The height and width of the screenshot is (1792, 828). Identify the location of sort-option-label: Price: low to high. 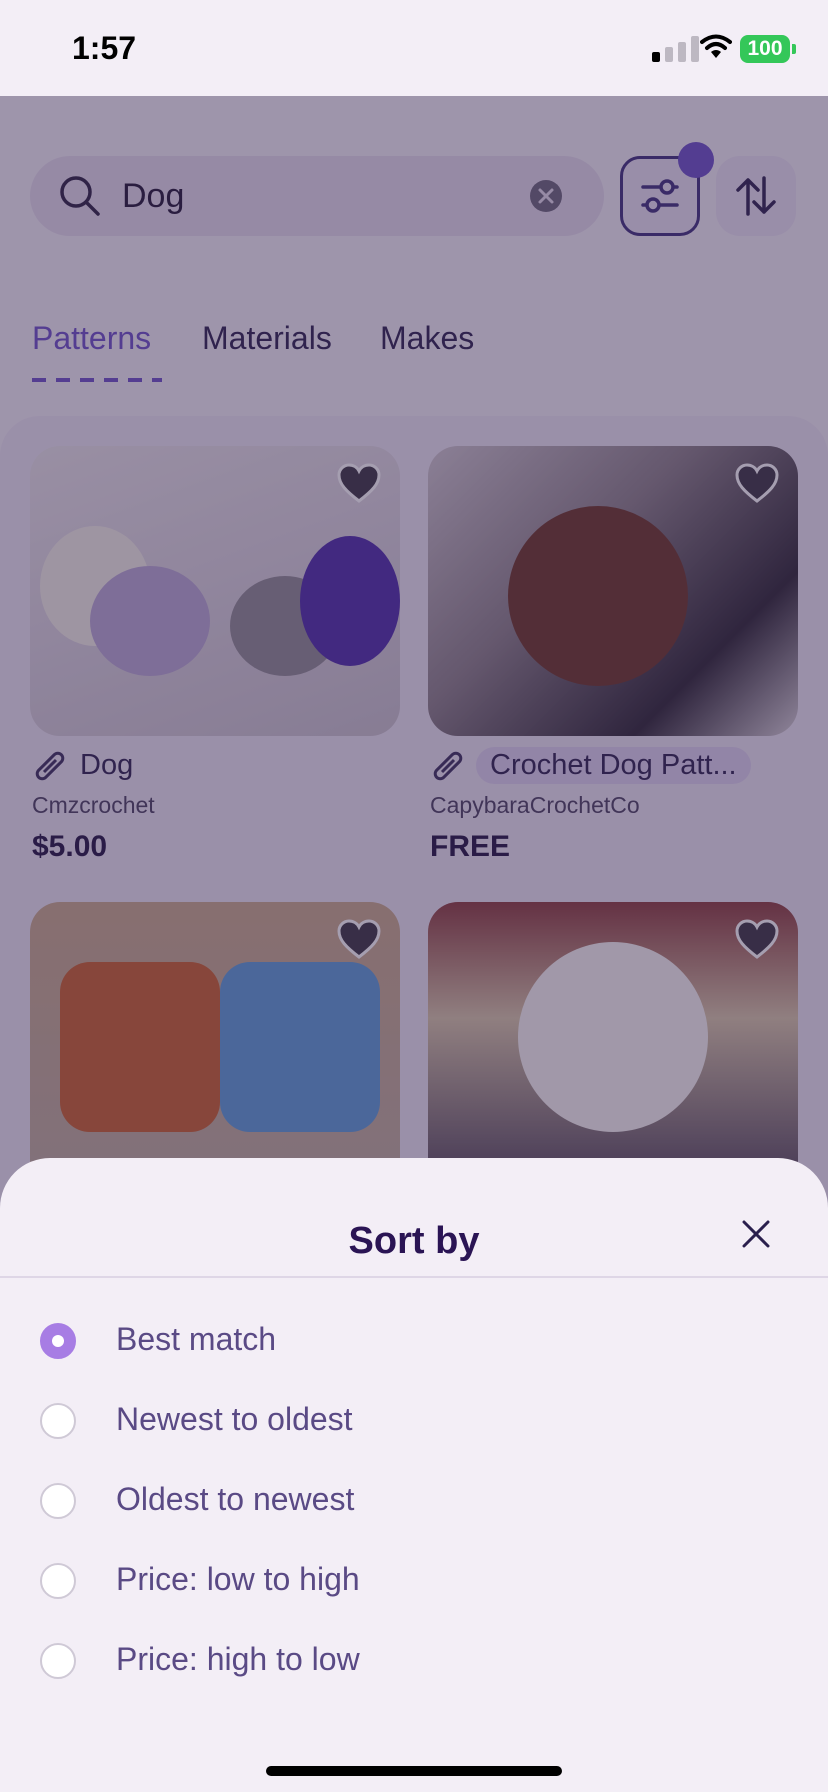
(238, 1579).